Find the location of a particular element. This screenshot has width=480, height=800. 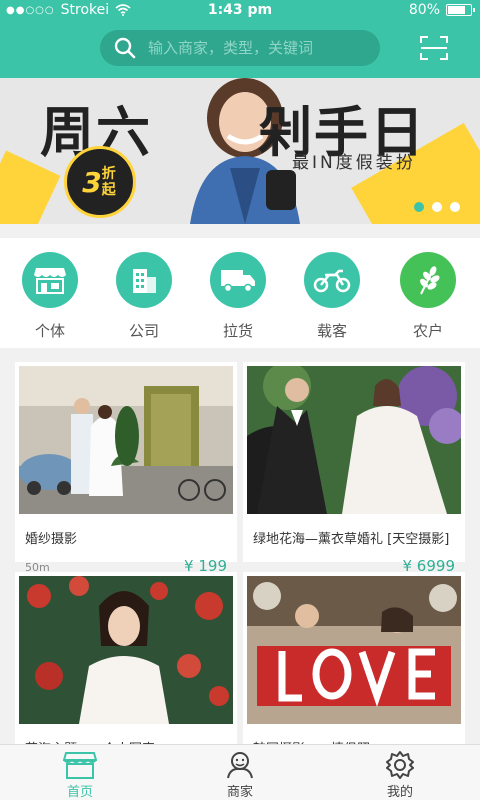

category-lahuo: 拉货 is located at coordinates (238, 296).